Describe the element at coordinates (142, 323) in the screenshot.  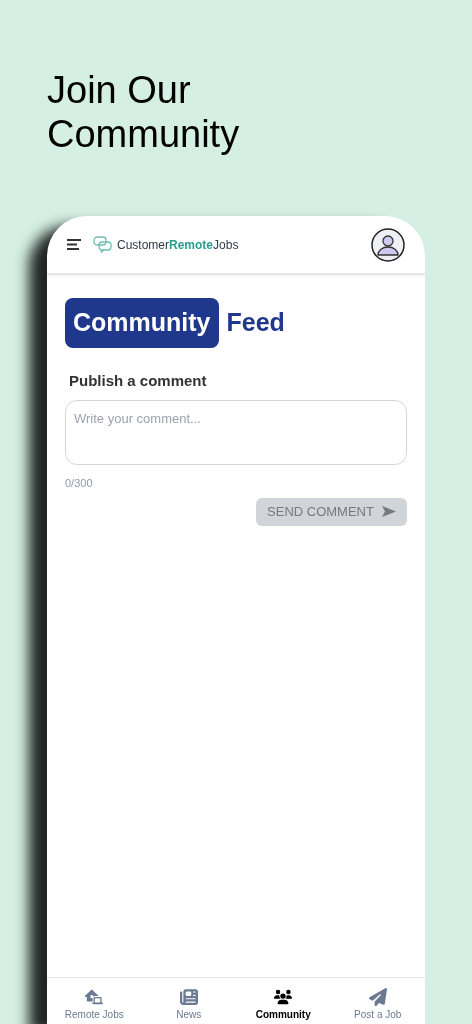
I see `title-highlight: Community` at that location.